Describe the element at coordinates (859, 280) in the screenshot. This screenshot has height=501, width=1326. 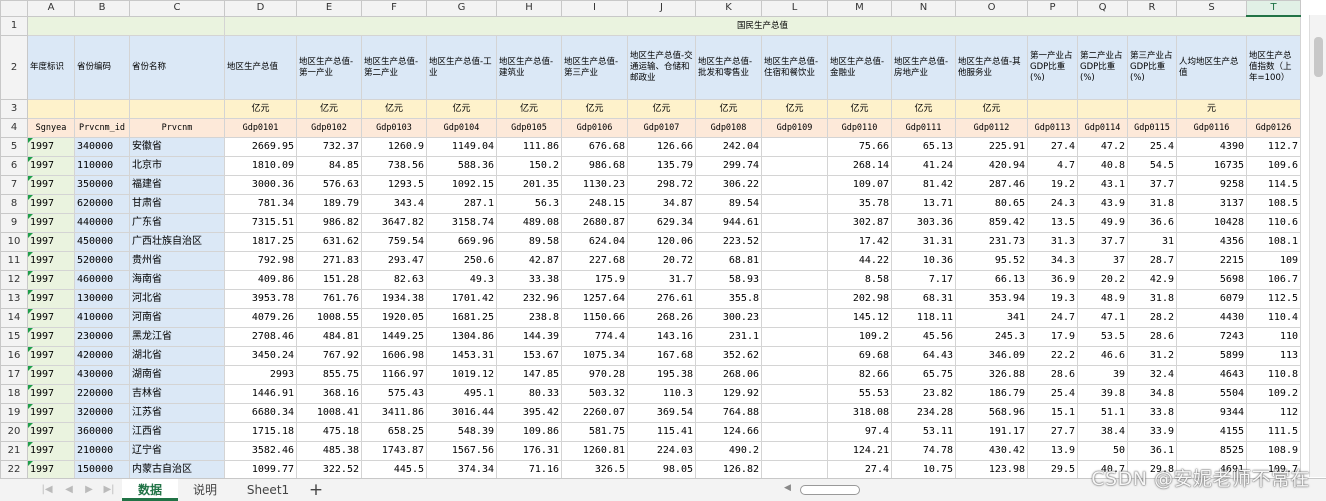
I see `table-cell: 8.58` at that location.